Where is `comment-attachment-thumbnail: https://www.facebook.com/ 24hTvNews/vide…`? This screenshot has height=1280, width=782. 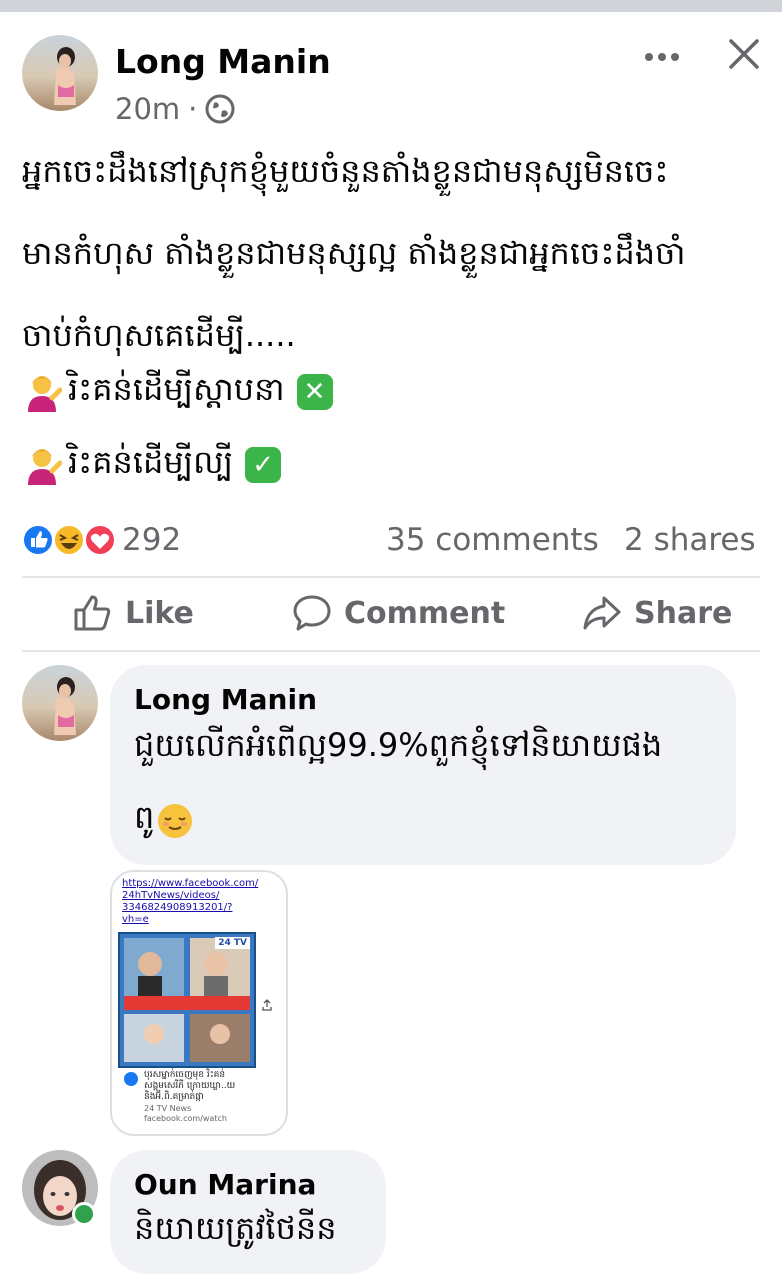
comment-attachment-thumbnail: https://www.facebook.com/ 24hTvNews/vide… is located at coordinates (199, 1003).